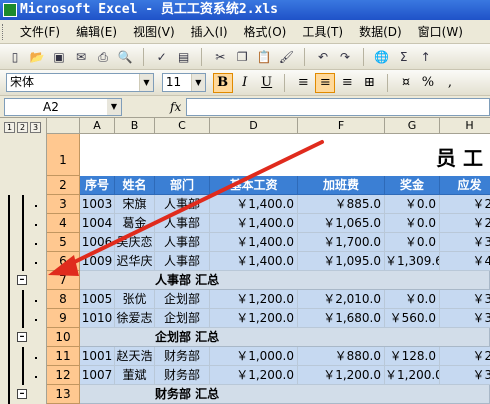  What do you see at coordinates (323, 57) in the screenshot?
I see `undo-icon: ↶` at bounding box center [323, 57].